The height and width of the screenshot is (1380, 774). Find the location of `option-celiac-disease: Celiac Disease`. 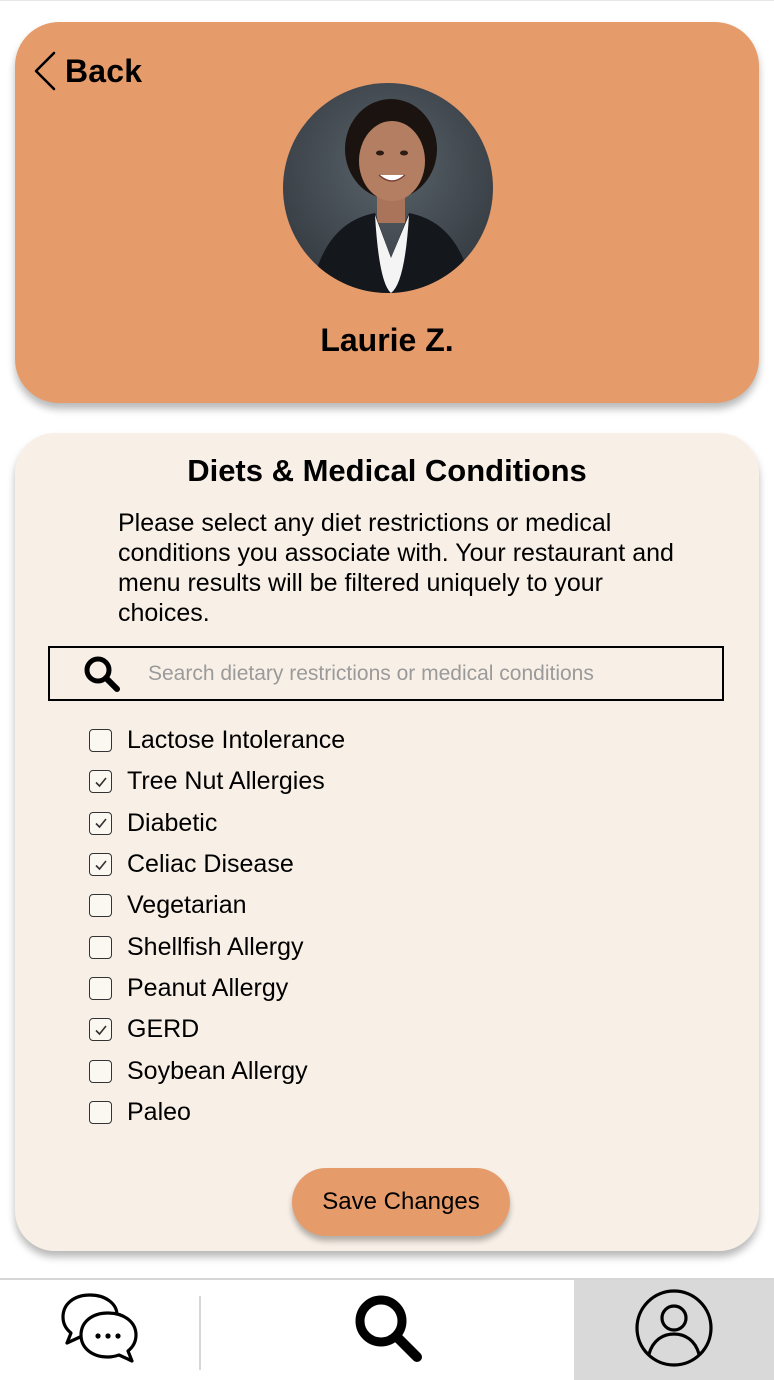

option-celiac-disease: Celiac Disease is located at coordinates (217, 864).